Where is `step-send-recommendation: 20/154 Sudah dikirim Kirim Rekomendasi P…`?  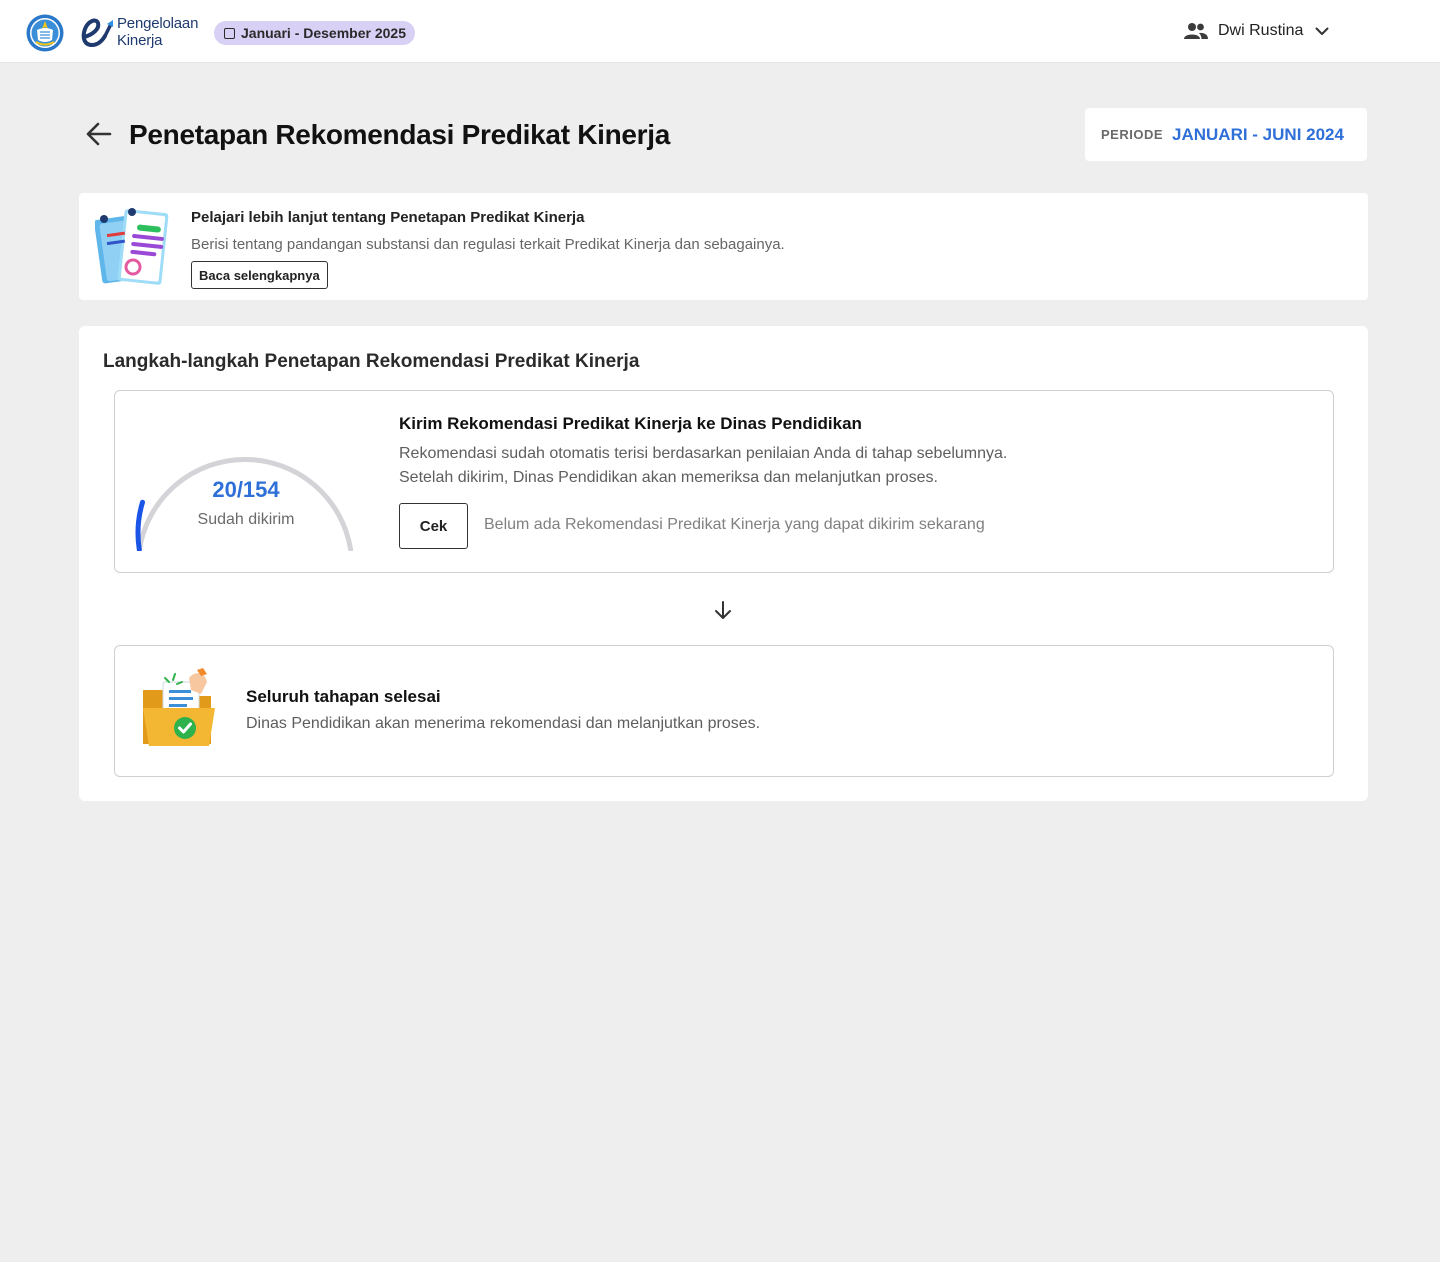 step-send-recommendation: 20/154 Sudah dikirim Kirim Rekomendasi P… is located at coordinates (724, 481).